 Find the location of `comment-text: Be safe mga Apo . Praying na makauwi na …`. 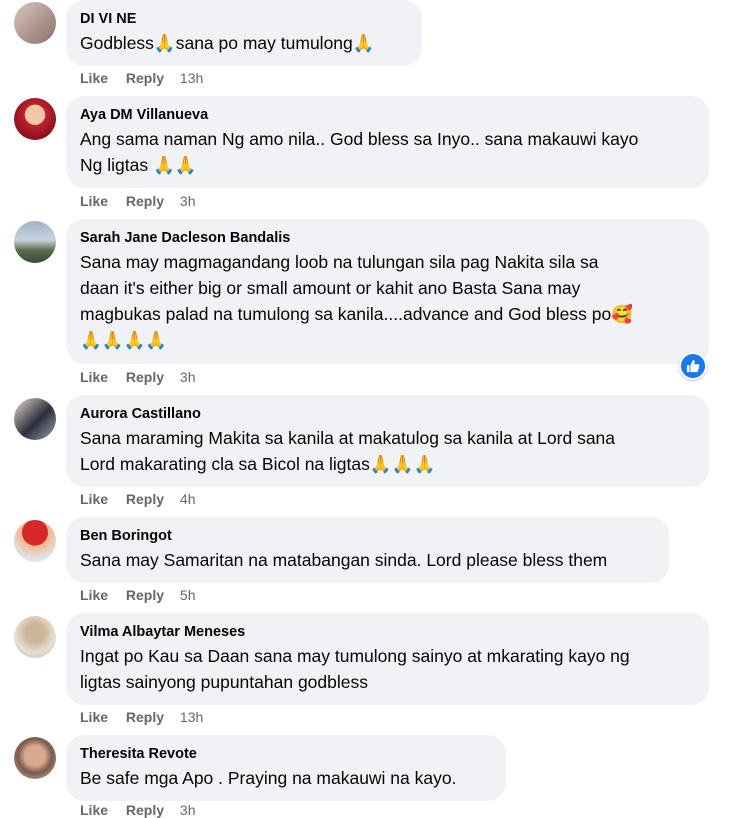

comment-text: Be safe mga Apo . Praying na makauwi na … is located at coordinates (286, 778).